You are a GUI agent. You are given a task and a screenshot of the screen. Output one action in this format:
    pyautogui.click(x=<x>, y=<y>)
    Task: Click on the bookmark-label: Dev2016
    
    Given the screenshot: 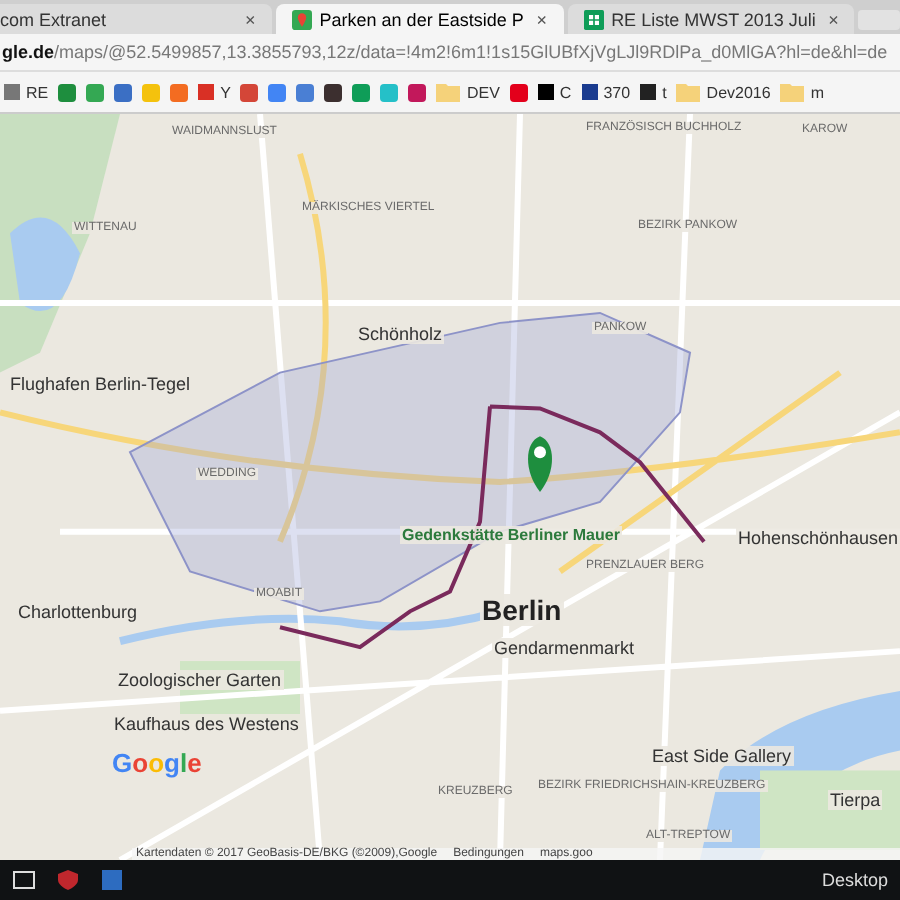 What is the action you would take?
    pyautogui.click(x=738, y=92)
    